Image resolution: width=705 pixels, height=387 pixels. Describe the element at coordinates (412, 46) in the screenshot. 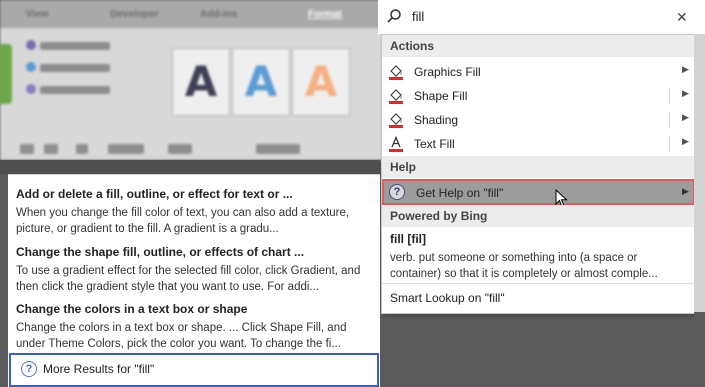

I see `actions-header-label: Actions` at that location.